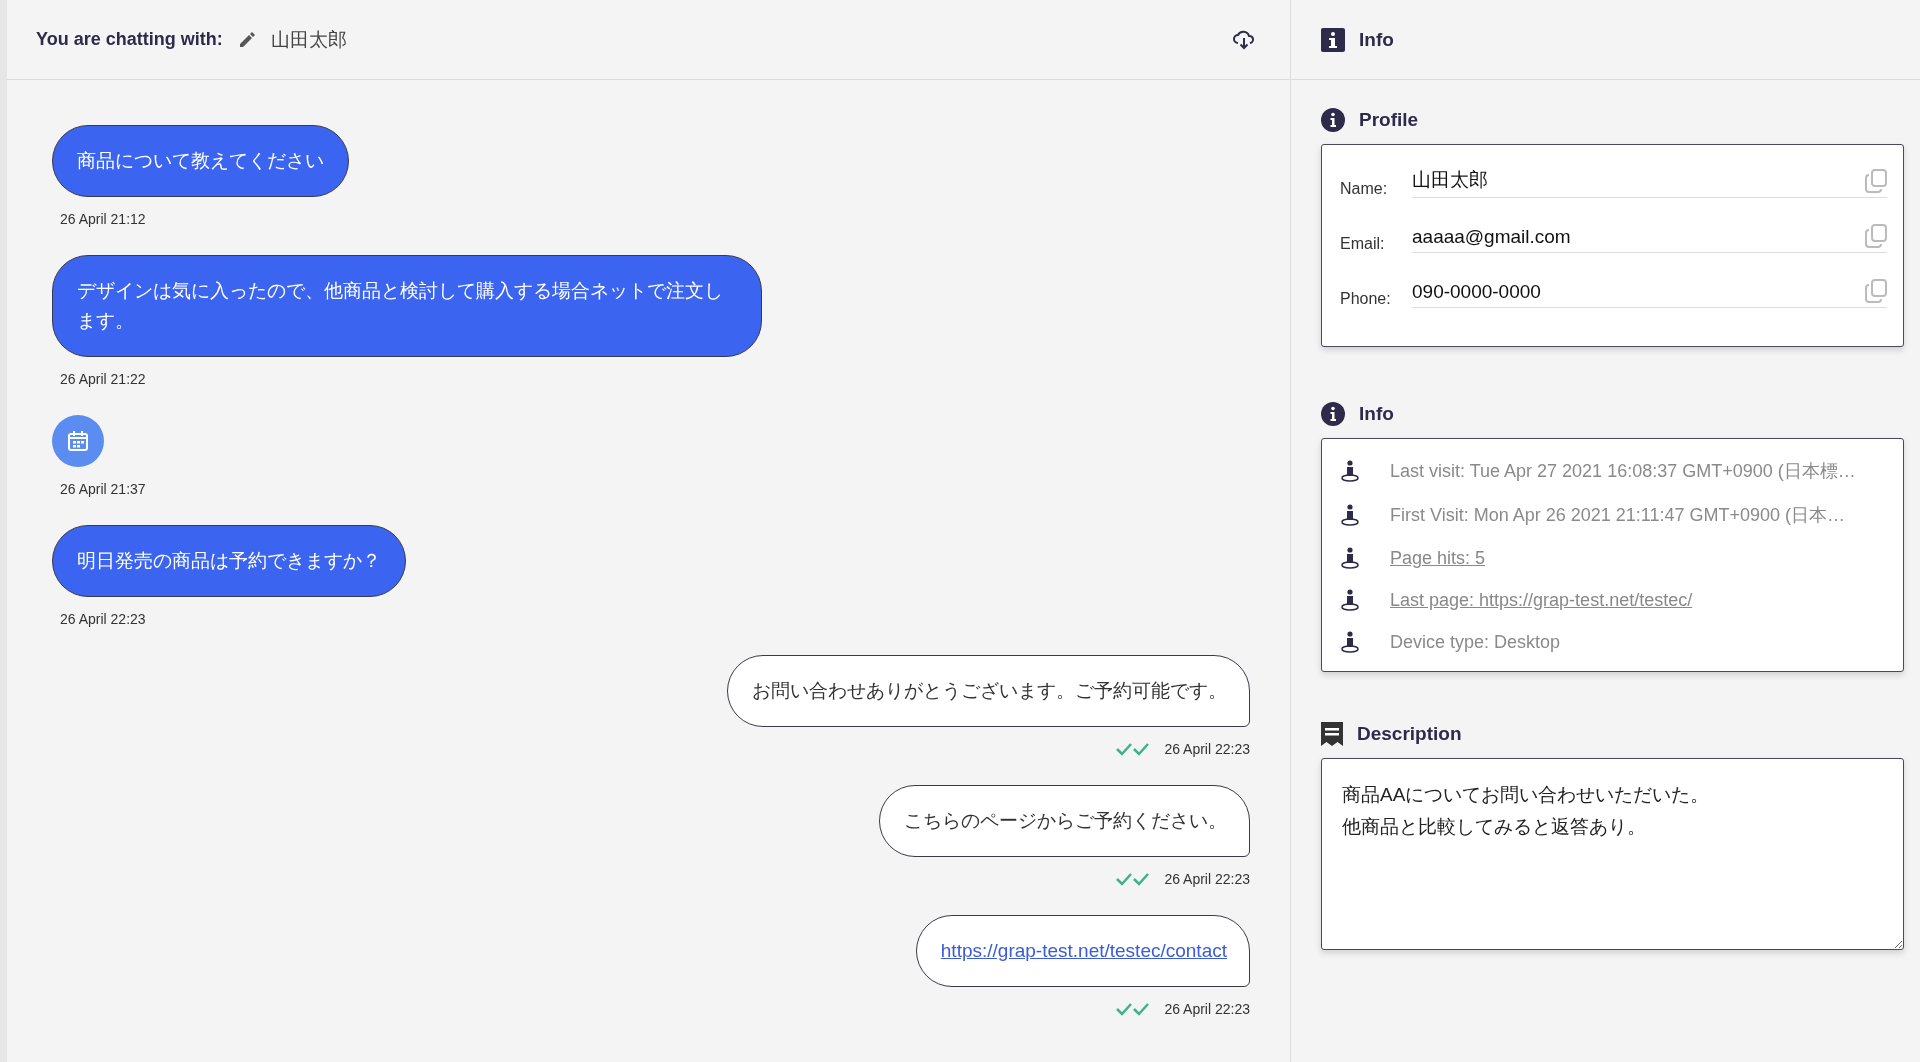 This screenshot has width=1920, height=1062. Describe the element at coordinates (1376, 39) in the screenshot. I see `panel-title: Info` at that location.